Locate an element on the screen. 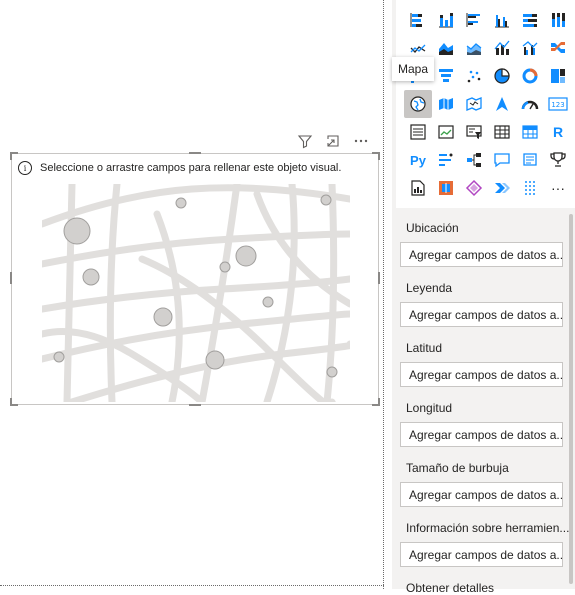 Image resolution: width=575 pixels, height=595 pixels. well-label-obtener-detalles: Obtener detalles is located at coordinates (450, 588).